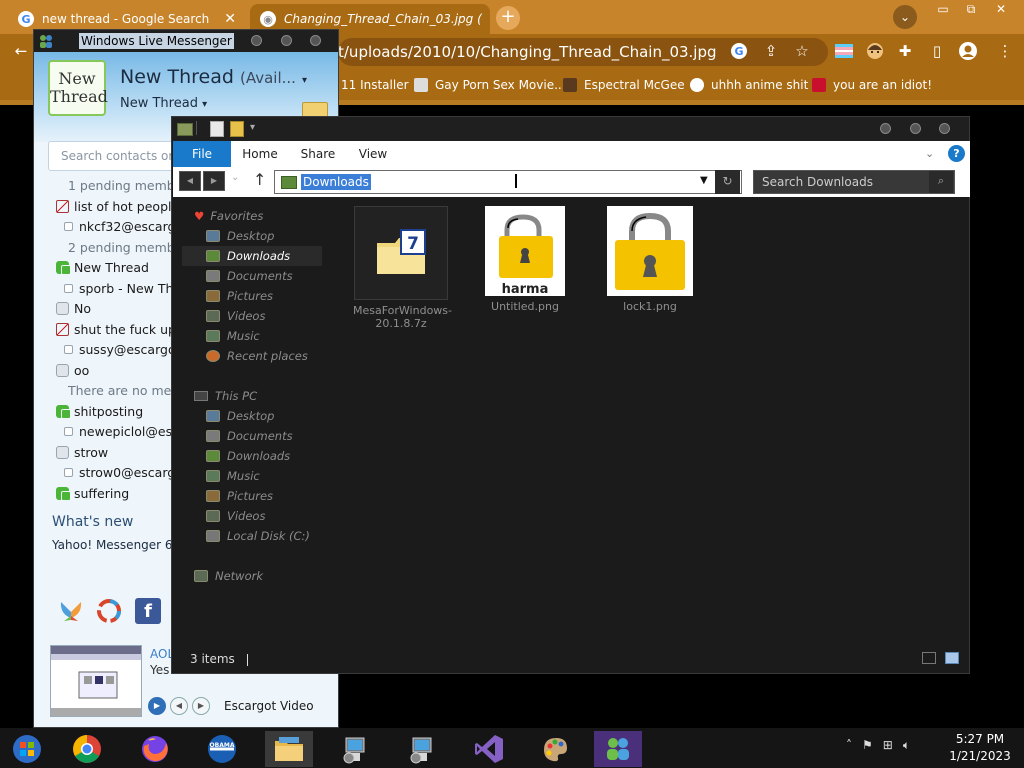  Describe the element at coordinates (179, 706) in the screenshot. I see `previous-icon: ◀` at that location.